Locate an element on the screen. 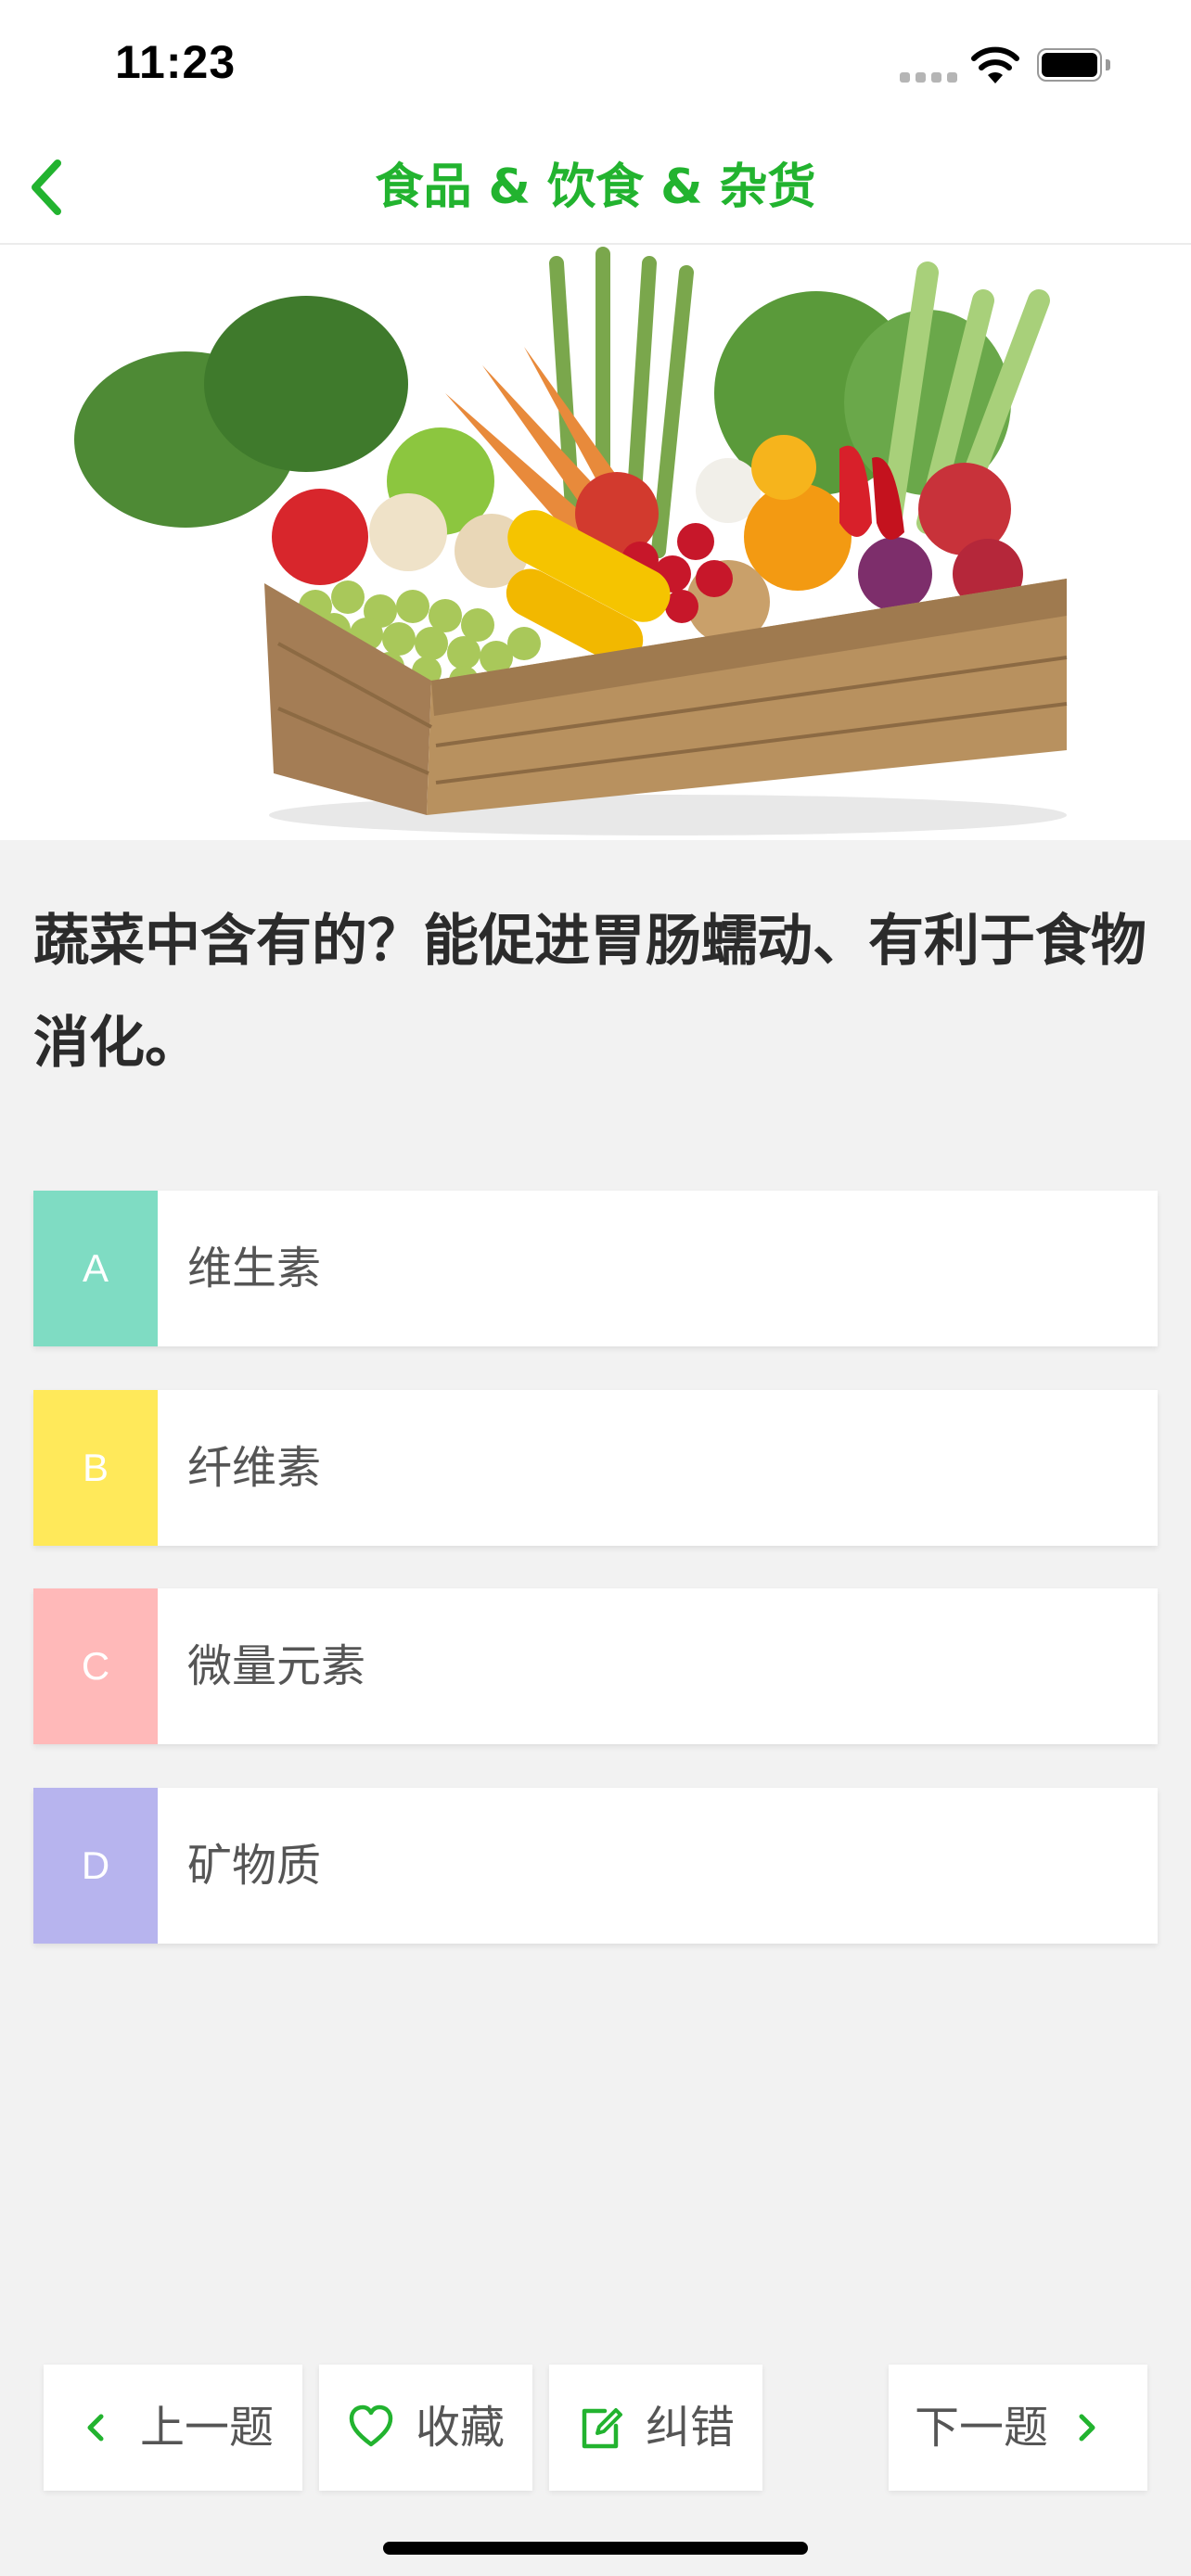 This screenshot has width=1191, height=2576. favorite-button: 收藏 is located at coordinates (425, 2428).